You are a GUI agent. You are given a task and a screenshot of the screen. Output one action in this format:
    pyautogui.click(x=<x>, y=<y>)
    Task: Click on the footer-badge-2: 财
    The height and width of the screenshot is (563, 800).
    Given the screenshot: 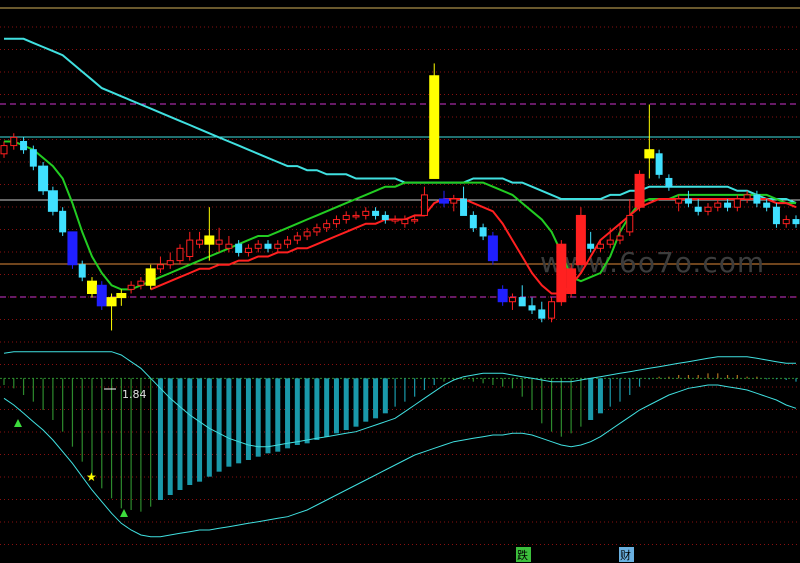 What is the action you would take?
    pyautogui.click(x=626, y=554)
    